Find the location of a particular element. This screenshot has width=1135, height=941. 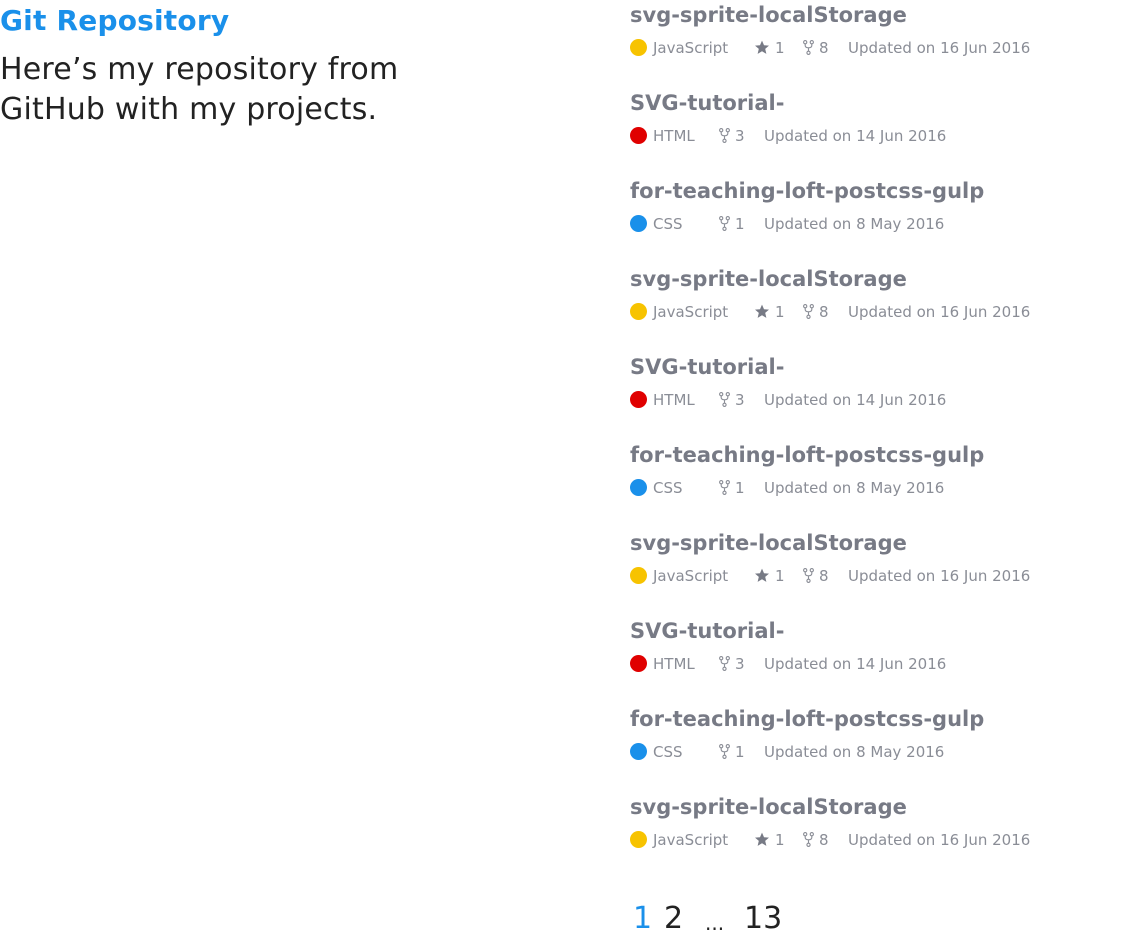

page-link-1: 1 is located at coordinates (642, 919).